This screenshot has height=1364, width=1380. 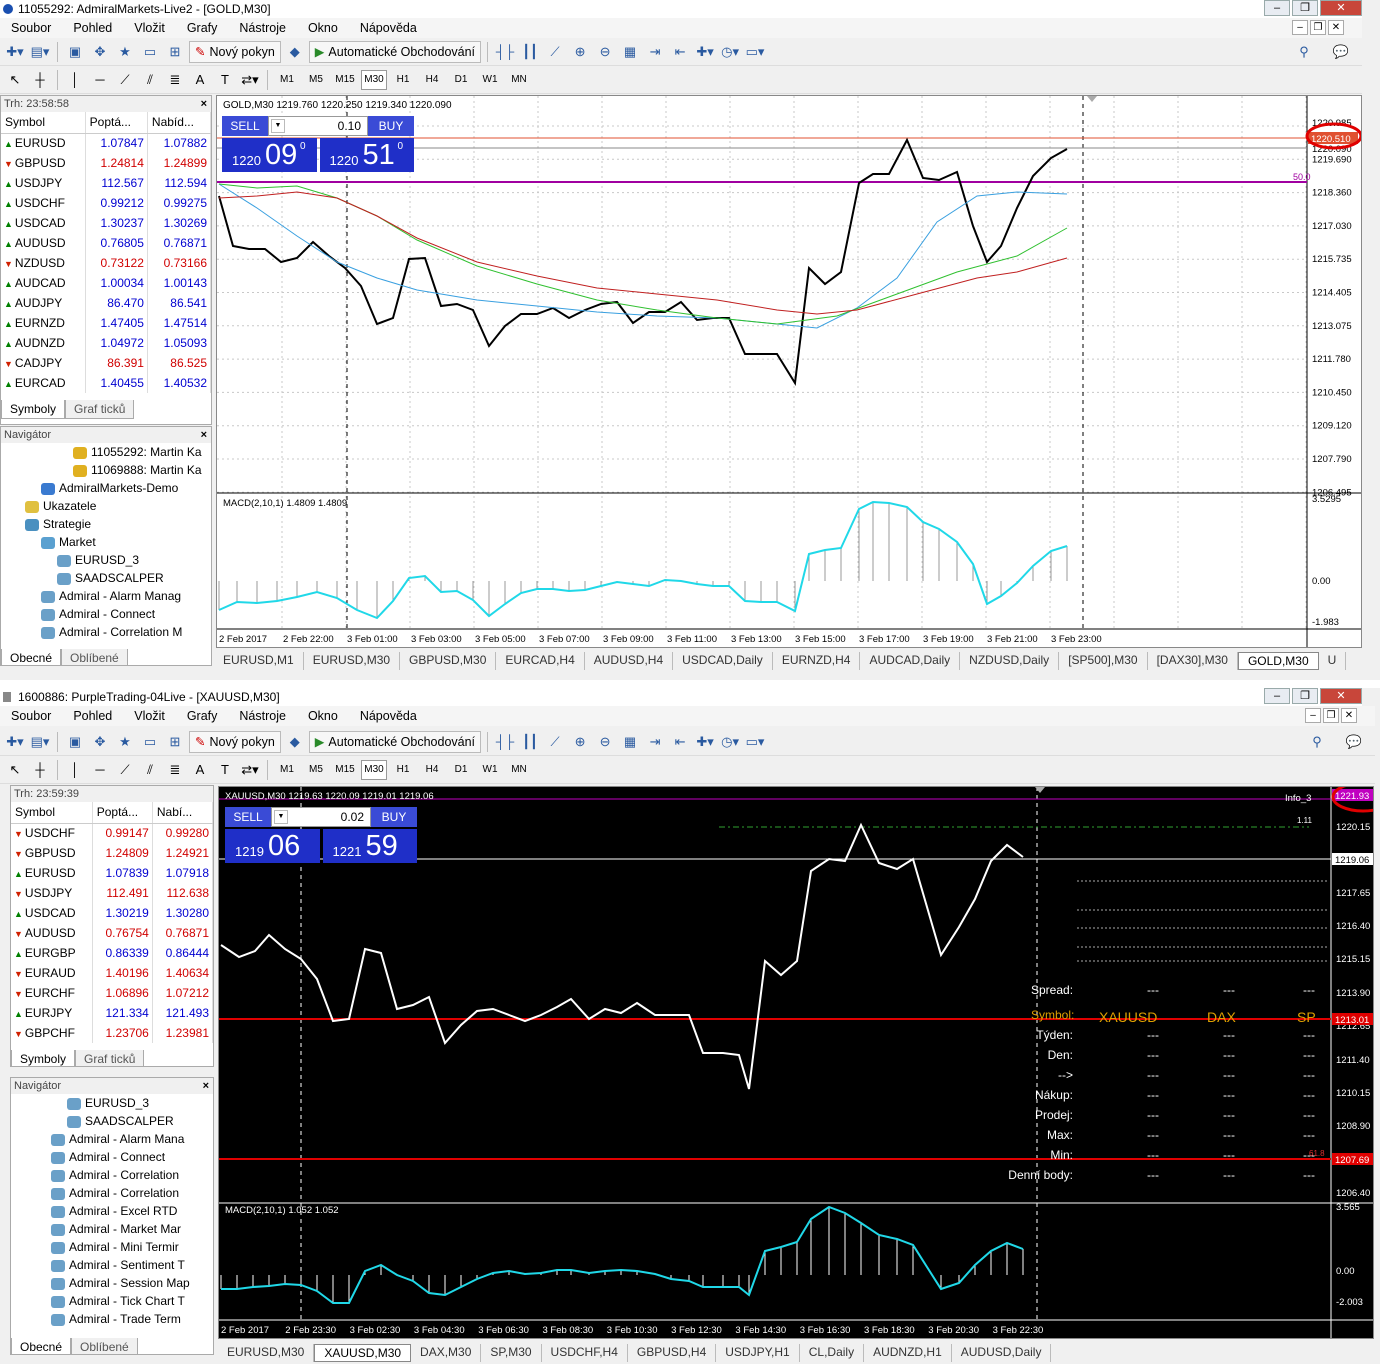 What do you see at coordinates (112, 893) in the screenshot?
I see `table-row: ▼ USDJPY 112.491 112.638` at bounding box center [112, 893].